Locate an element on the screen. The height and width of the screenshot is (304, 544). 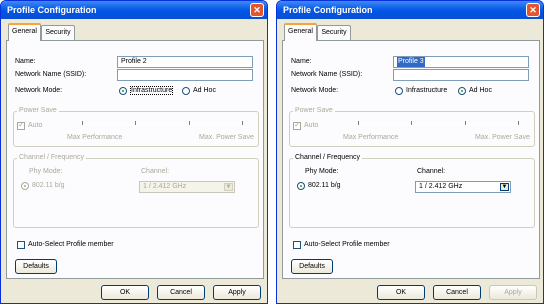
name-value: Profile 2 is located at coordinates (134, 61).